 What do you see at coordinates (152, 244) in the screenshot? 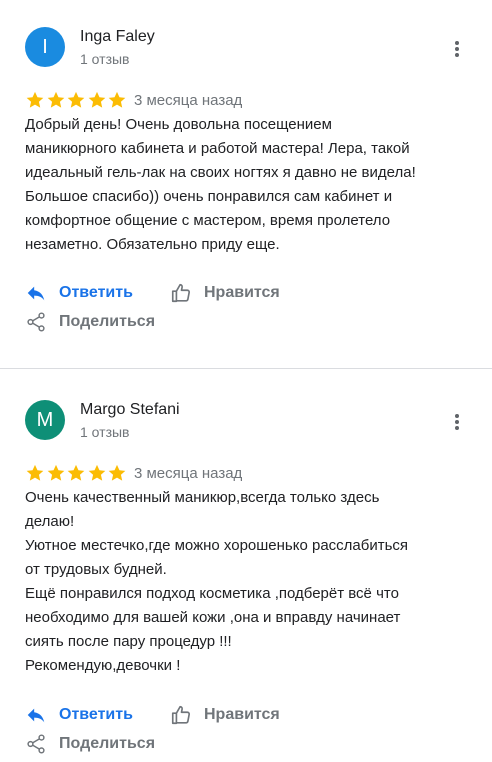
I see `review-text-line: незаметно. Обязательно приду еще.` at bounding box center [152, 244].